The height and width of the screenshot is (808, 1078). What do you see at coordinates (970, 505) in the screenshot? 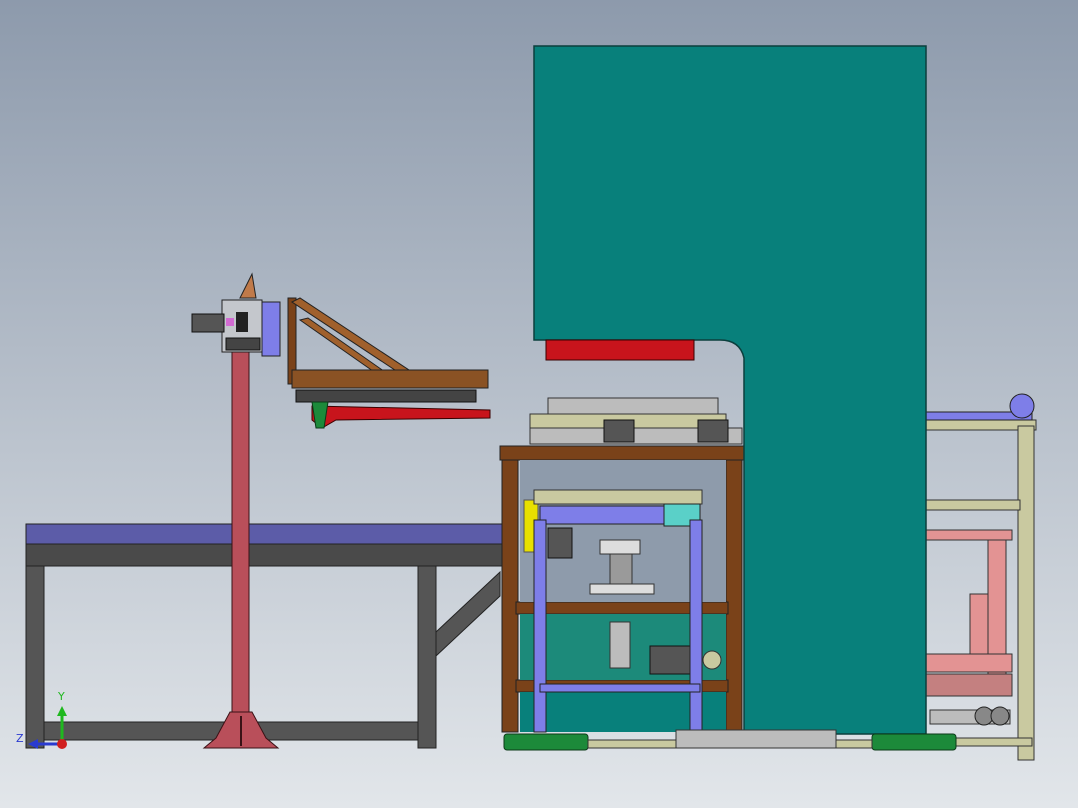
I see `ejector-mid-rail` at bounding box center [970, 505].